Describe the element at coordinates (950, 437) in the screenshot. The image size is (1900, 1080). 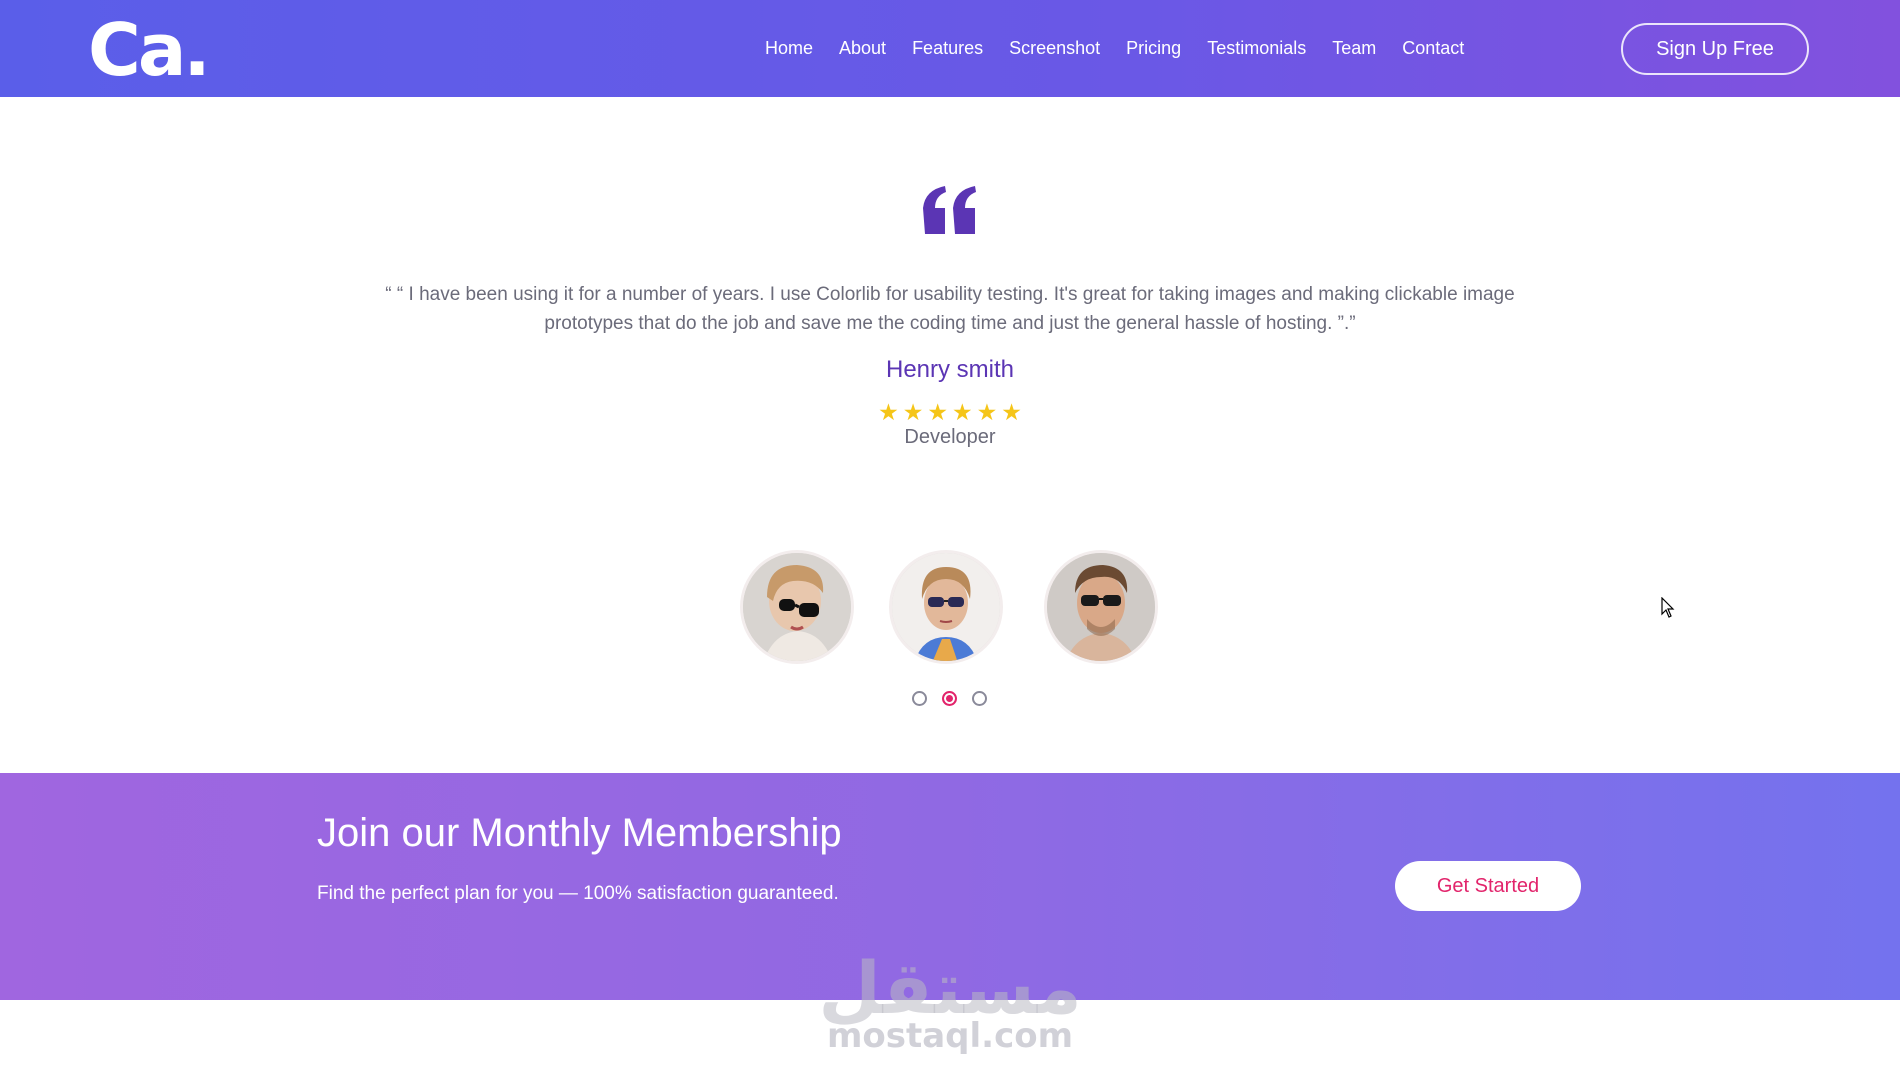
I see `testimonial-author-role: Developer` at that location.